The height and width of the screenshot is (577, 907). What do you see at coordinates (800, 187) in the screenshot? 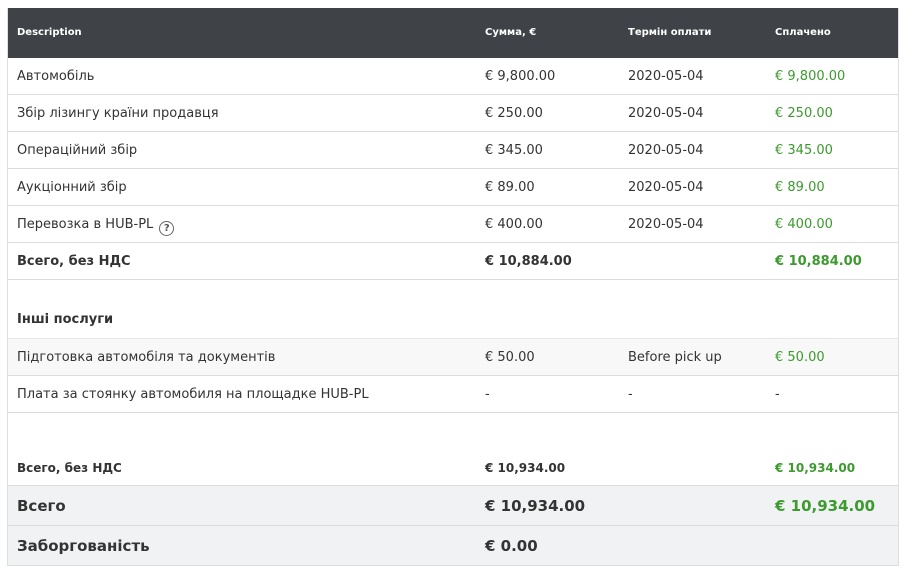
I see `row-paid: € 89.00` at bounding box center [800, 187].